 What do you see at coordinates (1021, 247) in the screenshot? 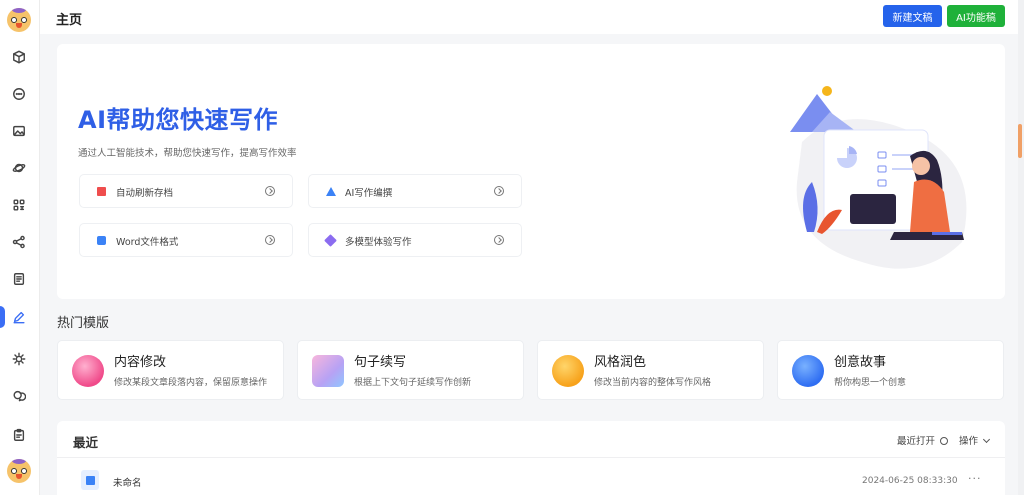
I see `scrollbar` at bounding box center [1021, 247].